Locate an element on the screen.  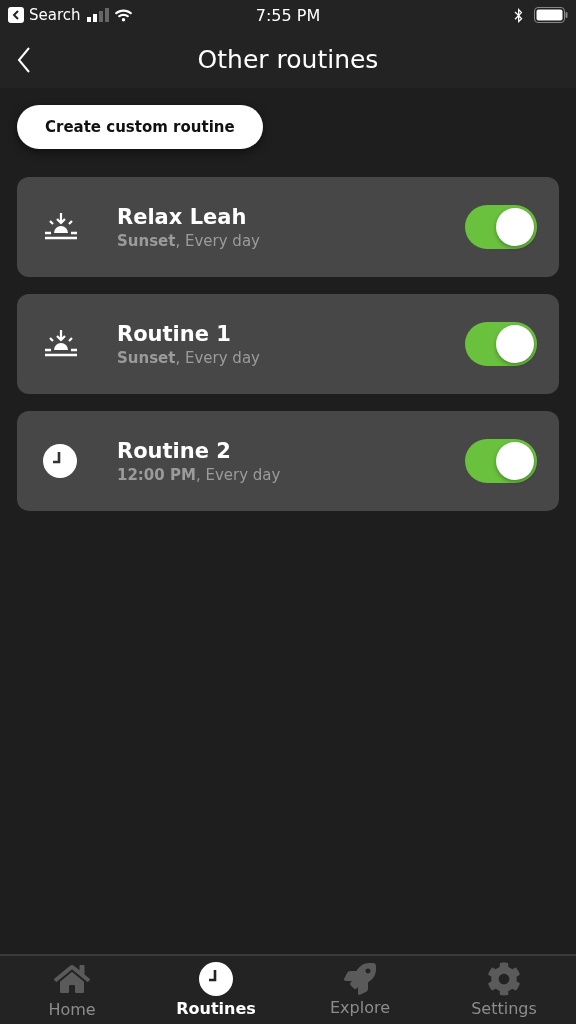
tab-item: Routines is located at coordinates (216, 990).